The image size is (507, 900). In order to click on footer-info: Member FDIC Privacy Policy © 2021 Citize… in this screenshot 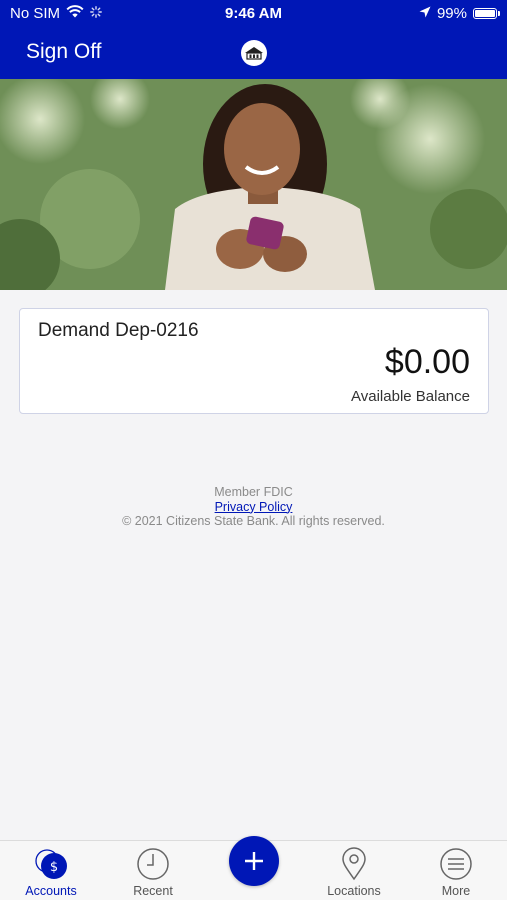, I will do `click(253, 507)`.